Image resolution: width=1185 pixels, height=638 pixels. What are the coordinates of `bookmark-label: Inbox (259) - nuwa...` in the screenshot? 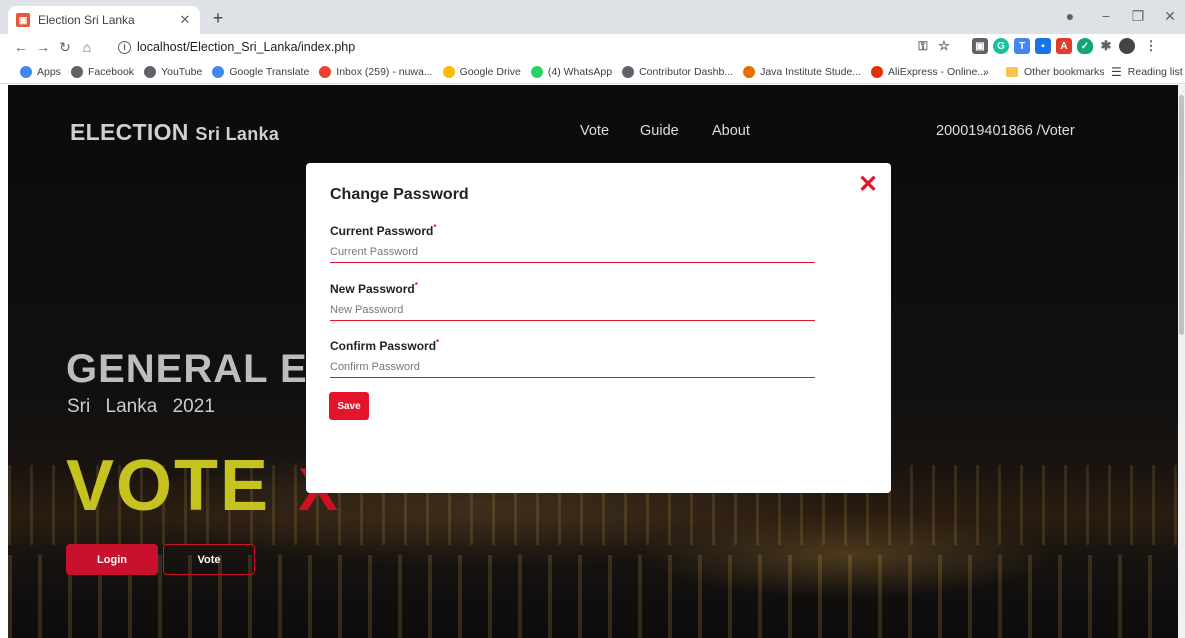 It's located at (384, 71).